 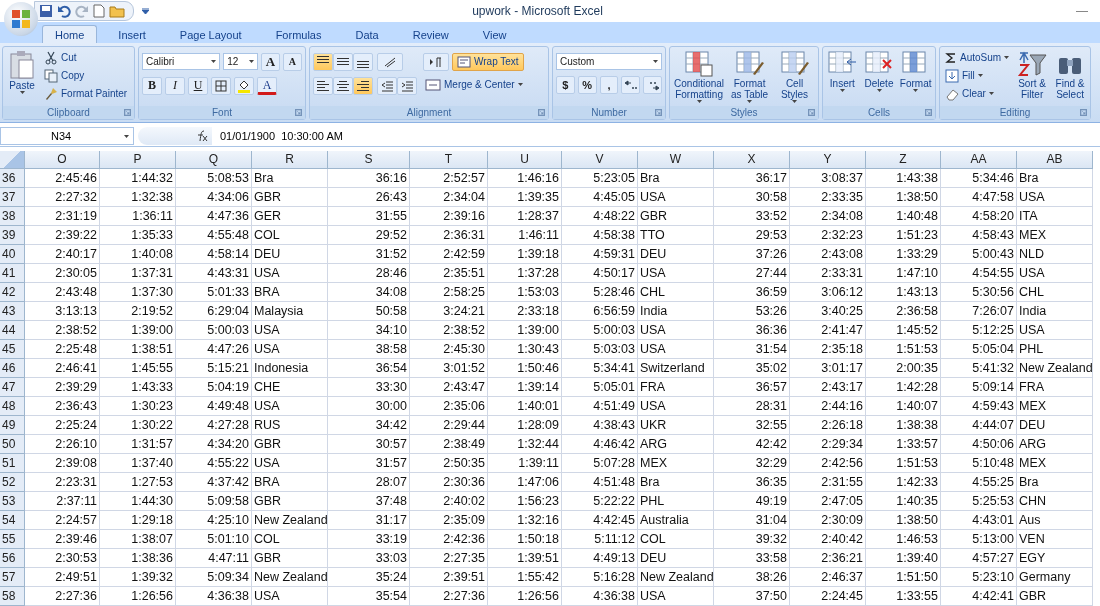 I want to click on decrease-decimal-button, so click(x=652, y=84).